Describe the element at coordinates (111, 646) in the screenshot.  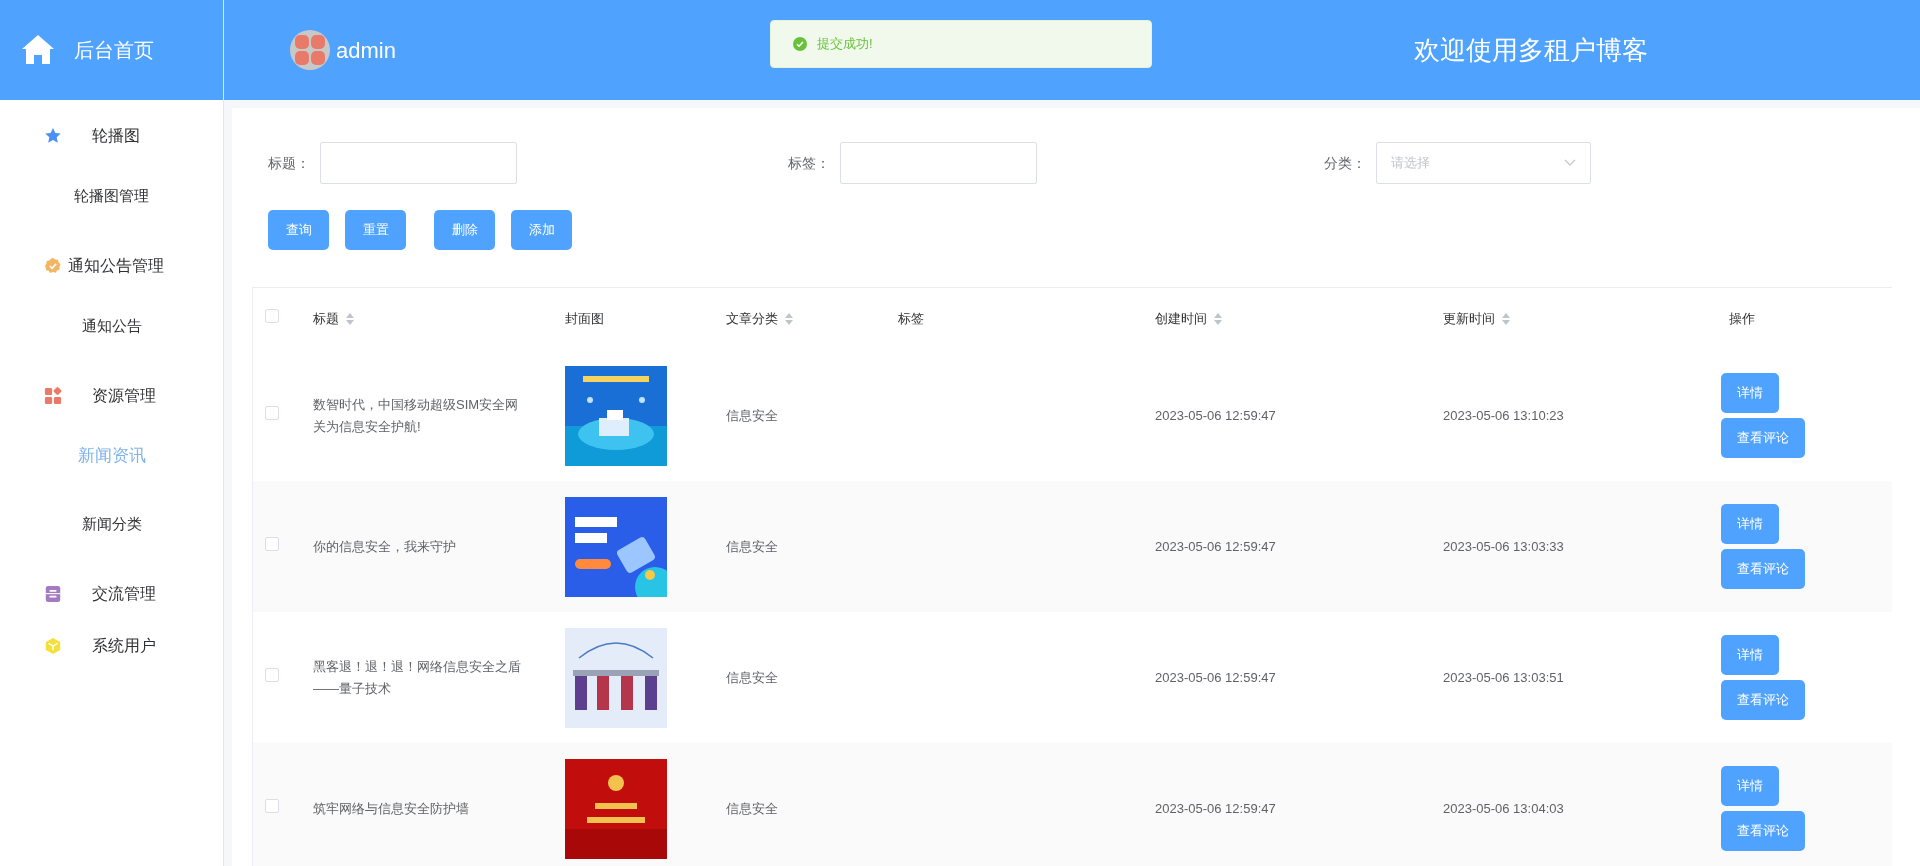
I see `menu-group: 系统用户` at that location.